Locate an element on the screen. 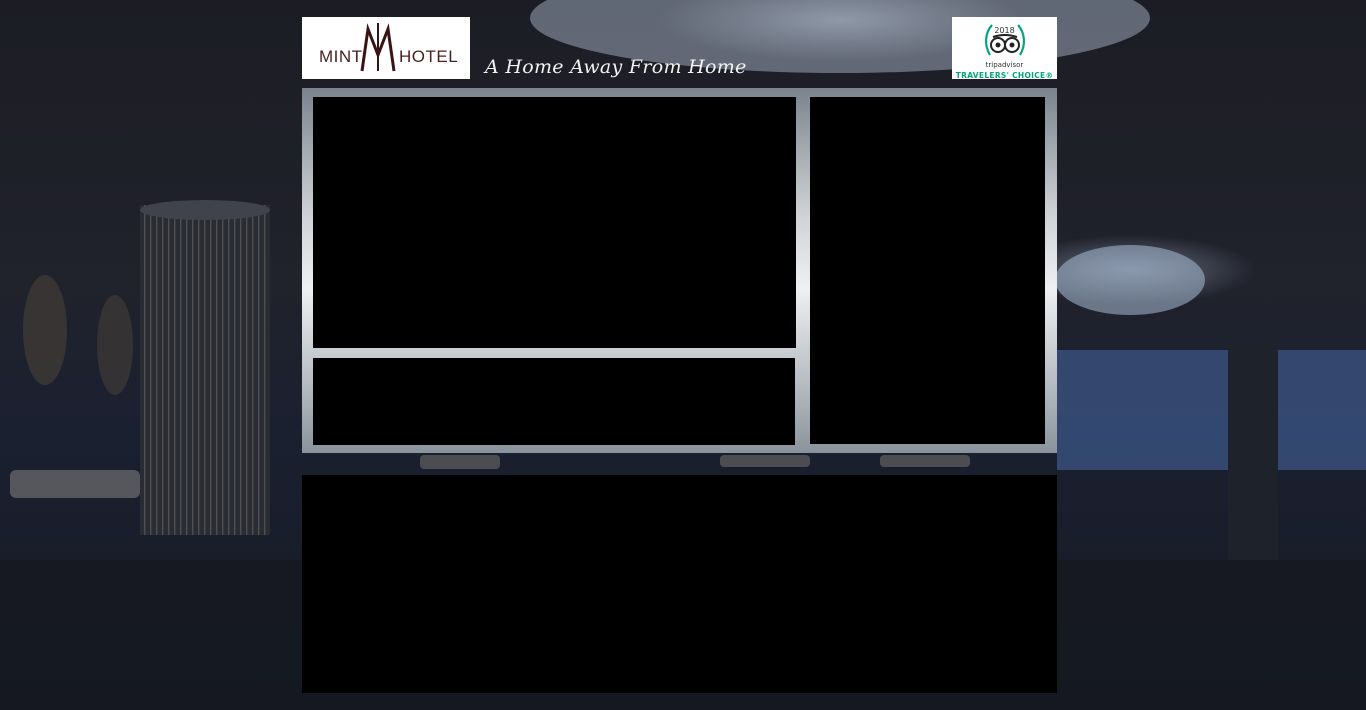 The width and height of the screenshot is (1366, 710). secondary-content-panel is located at coordinates (554, 401).